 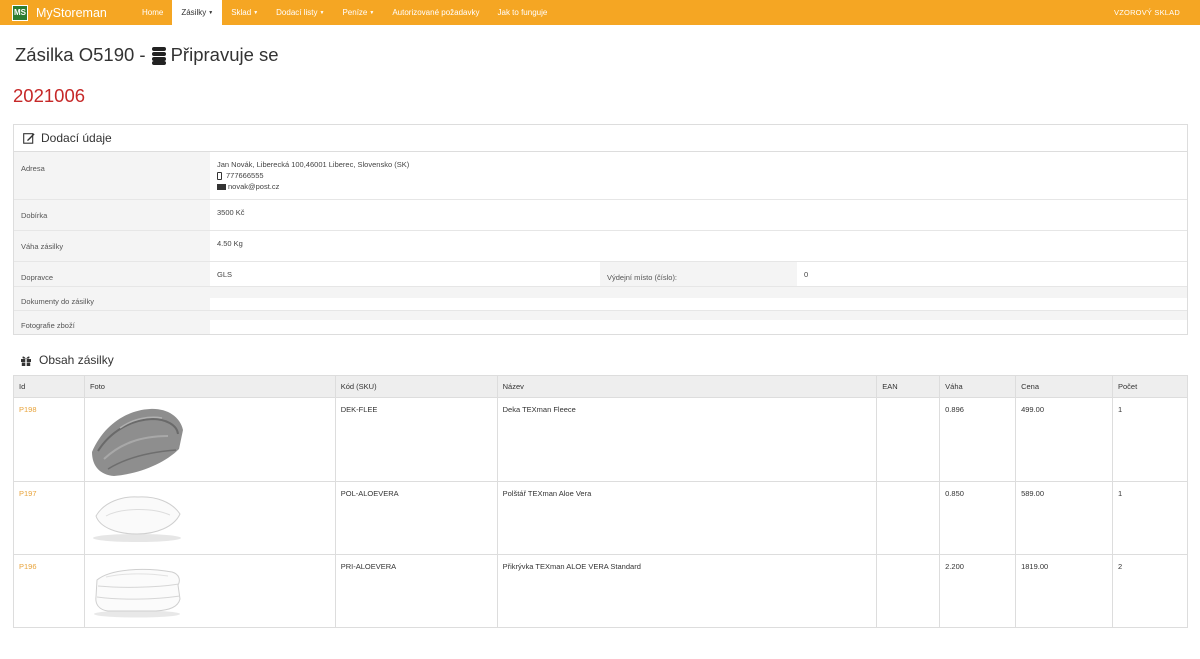 I want to click on carrier-value: GLS, so click(x=225, y=274).